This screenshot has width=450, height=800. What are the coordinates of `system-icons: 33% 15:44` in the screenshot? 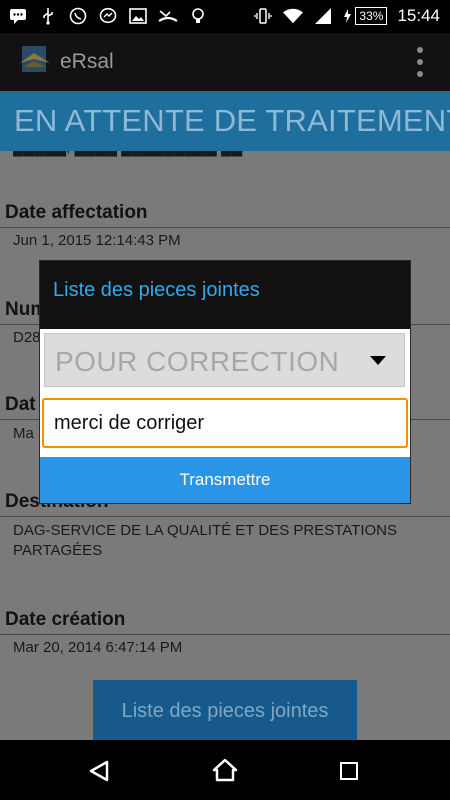 It's located at (346, 16).